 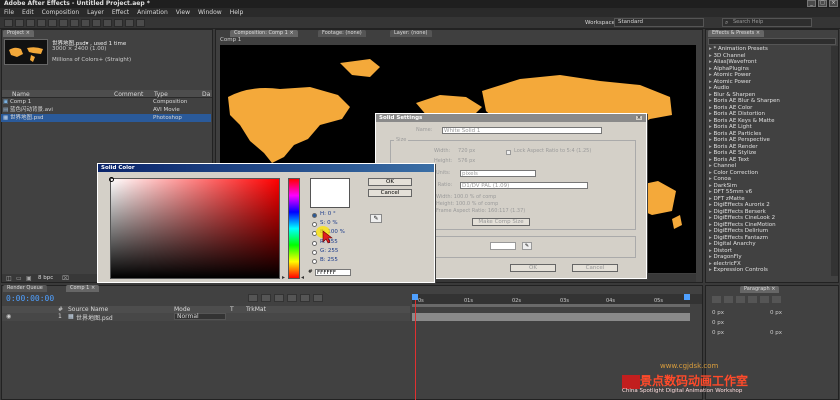 What do you see at coordinates (94, 317) in the screenshot?
I see `layer-name: 世界地图.psd` at bounding box center [94, 317].